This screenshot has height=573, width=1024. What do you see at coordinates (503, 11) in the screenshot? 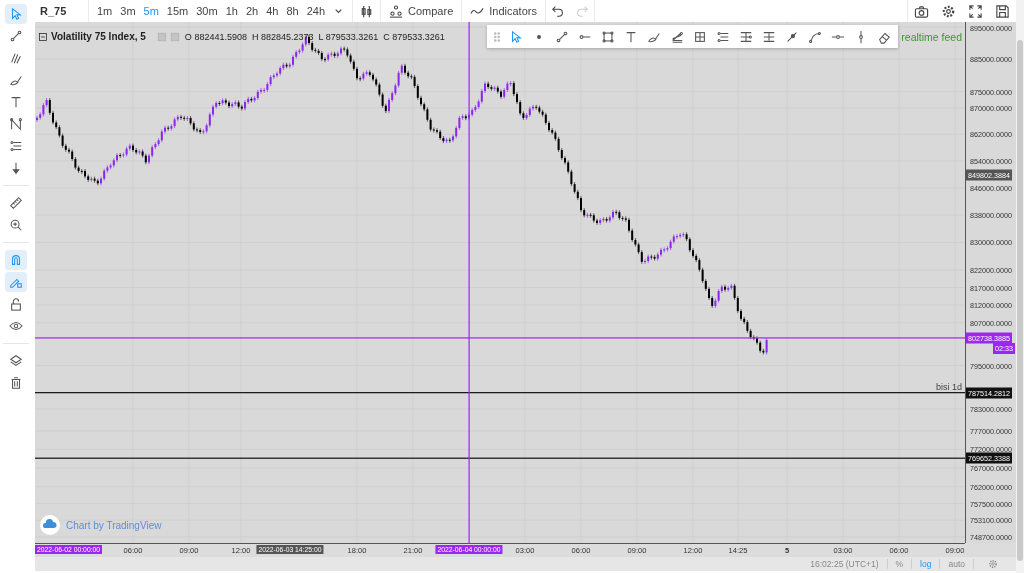
I see `indicators-button: Indicators` at bounding box center [503, 11].